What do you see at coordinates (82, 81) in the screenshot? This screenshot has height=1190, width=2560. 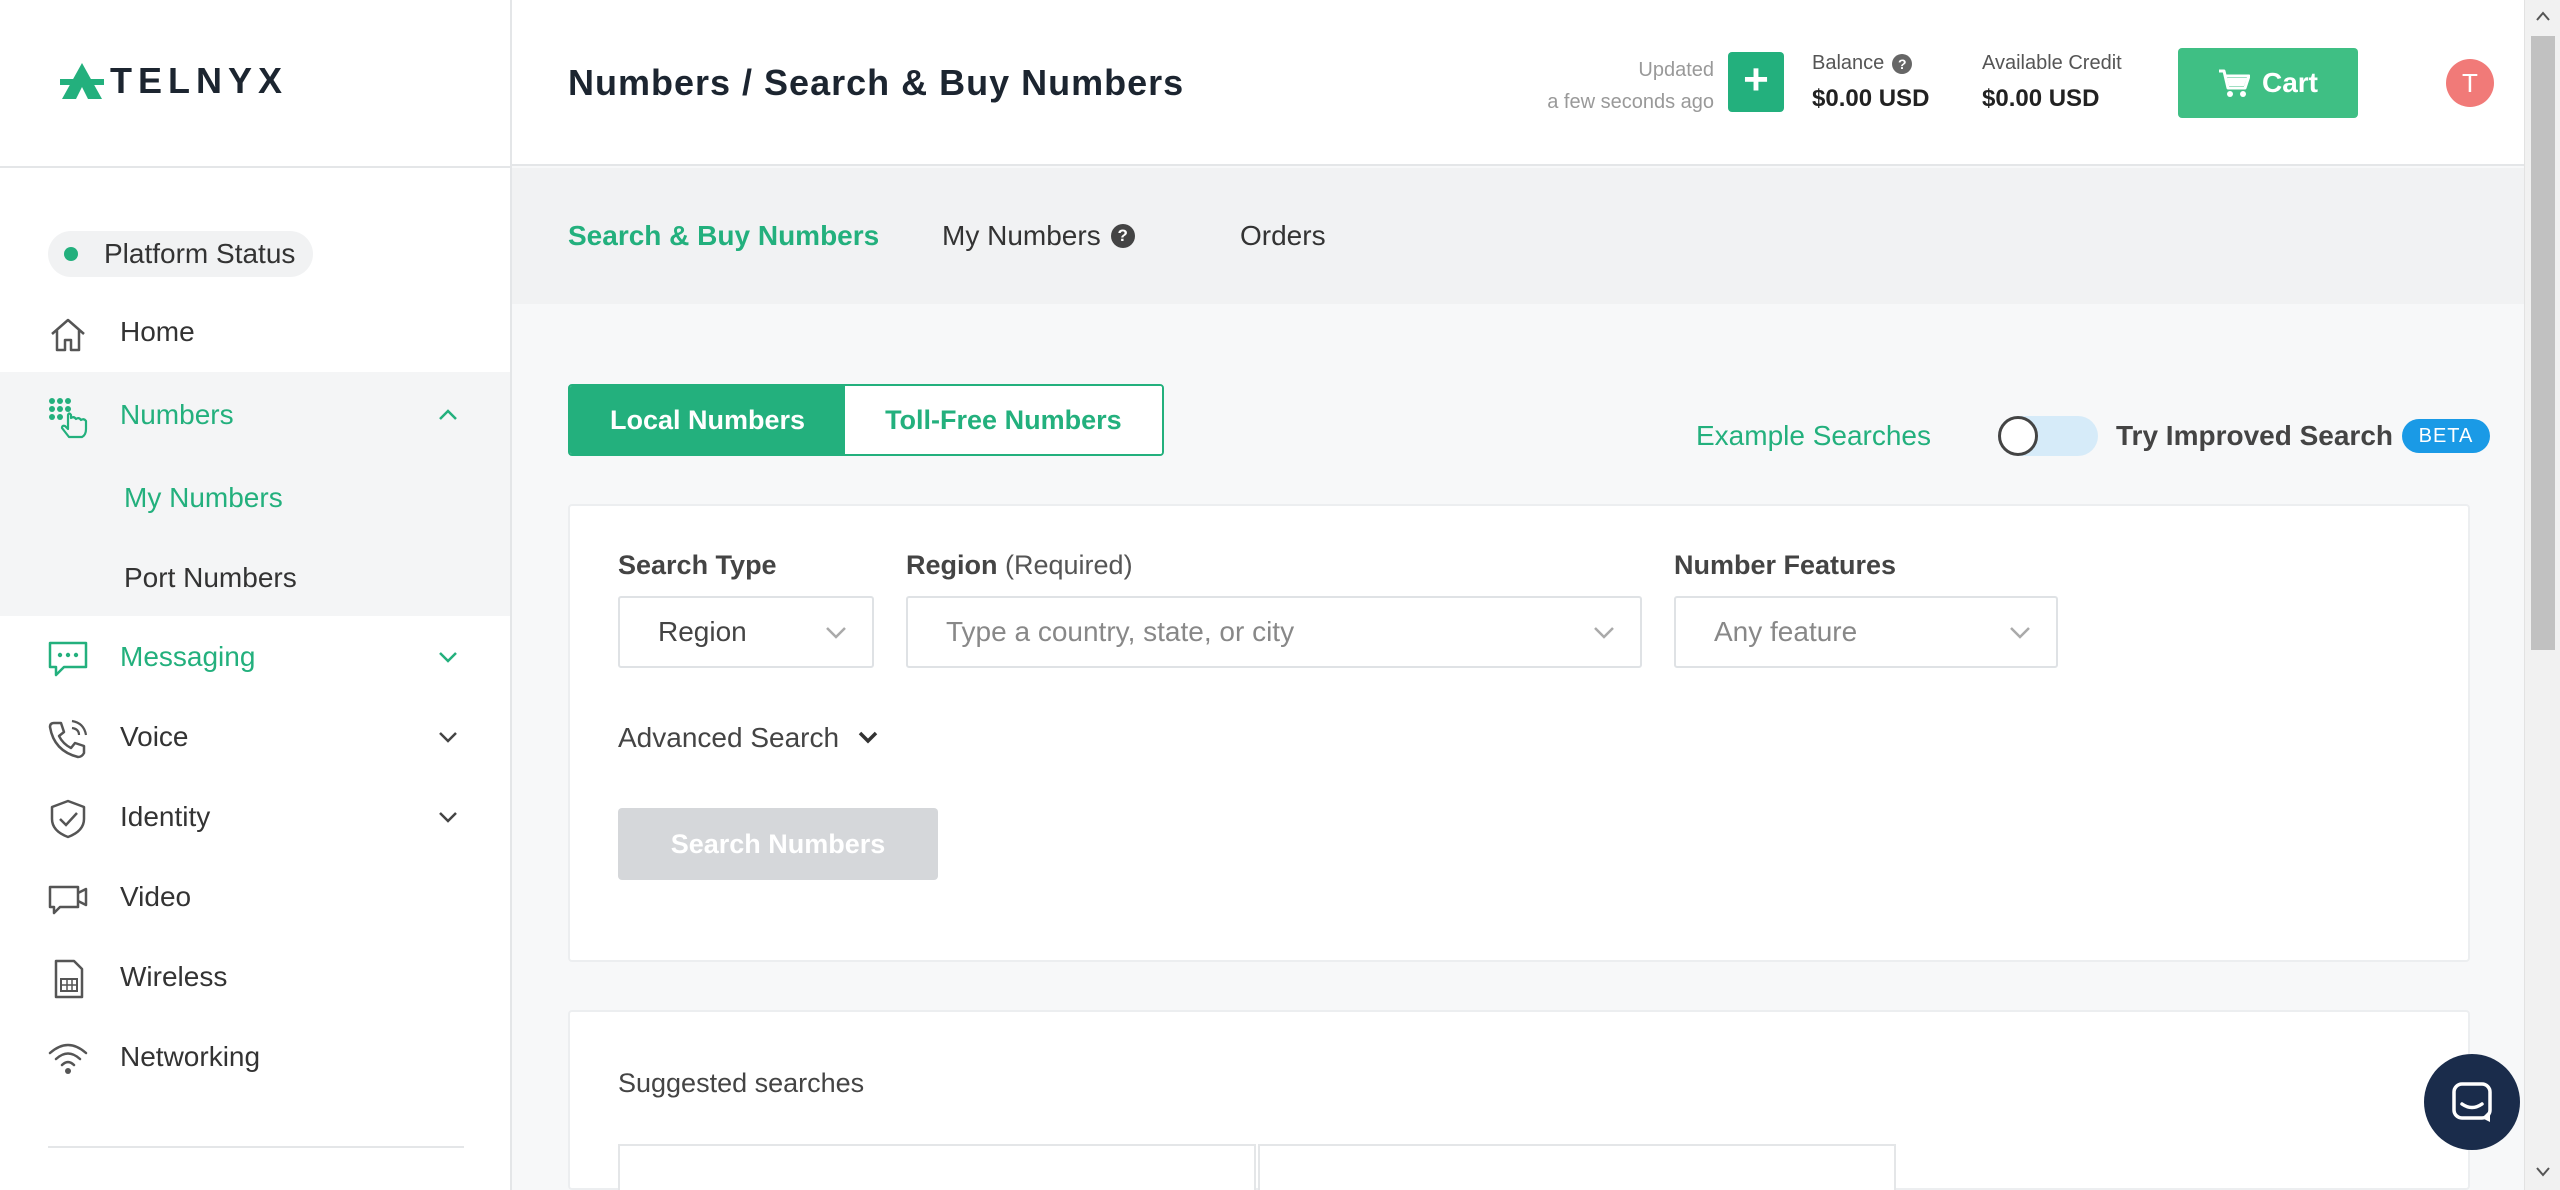 I see `telnyx-logo-icon` at bounding box center [82, 81].